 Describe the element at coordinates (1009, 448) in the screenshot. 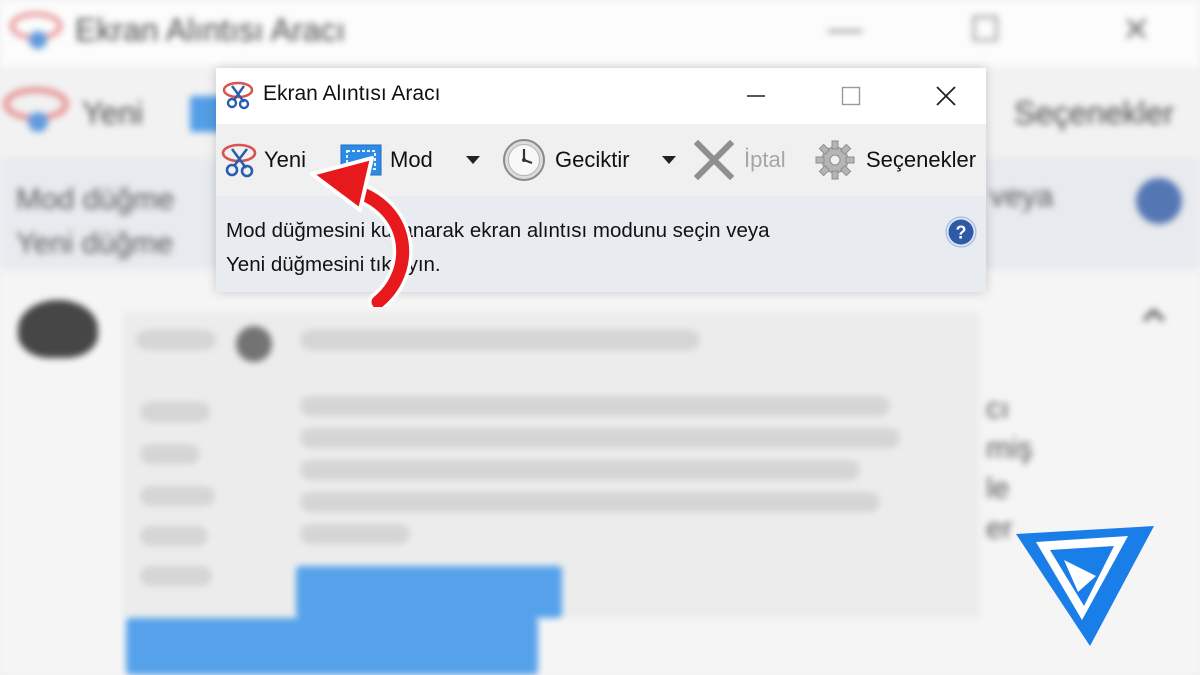

I see `bg-right-text: miş` at that location.